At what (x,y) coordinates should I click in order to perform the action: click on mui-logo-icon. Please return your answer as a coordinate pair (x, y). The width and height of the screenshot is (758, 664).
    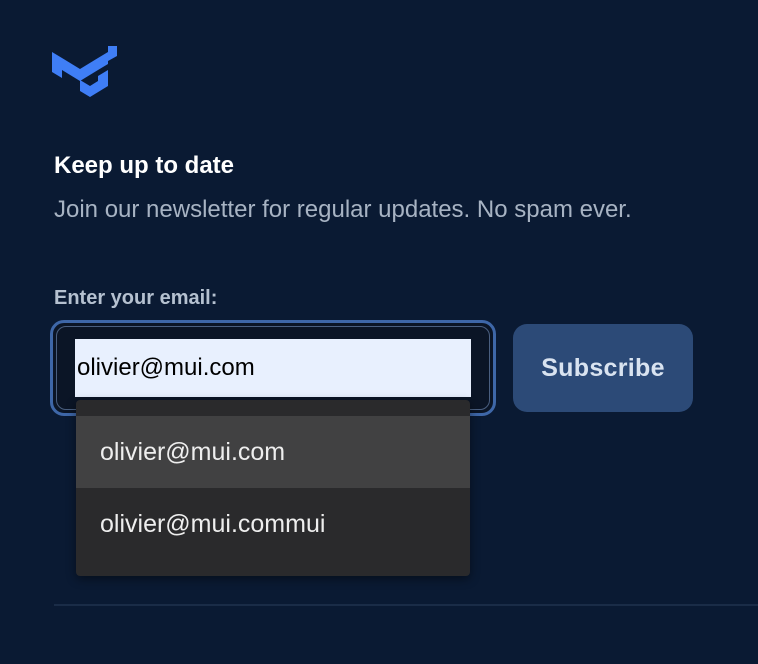
    Looking at the image, I should click on (85, 74).